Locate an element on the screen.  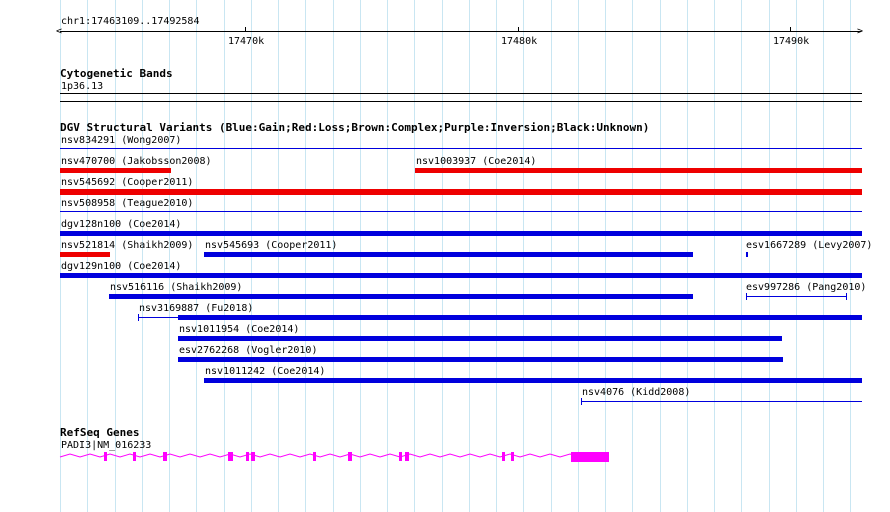
ruler-tick-label: 17480k is located at coordinates (519, 41).